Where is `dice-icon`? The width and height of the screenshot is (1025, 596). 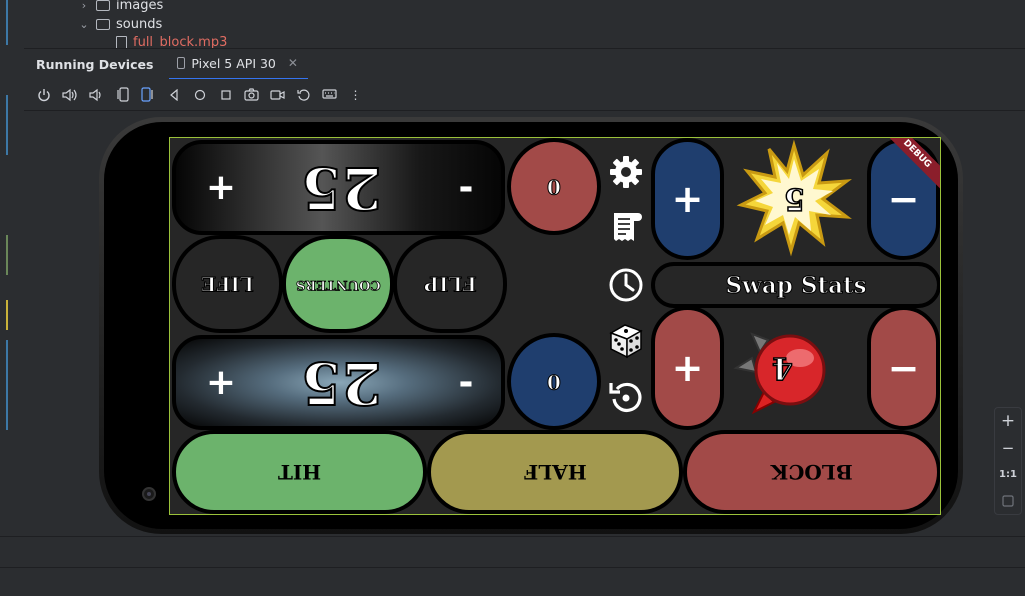
dice-icon is located at coordinates (626, 340).